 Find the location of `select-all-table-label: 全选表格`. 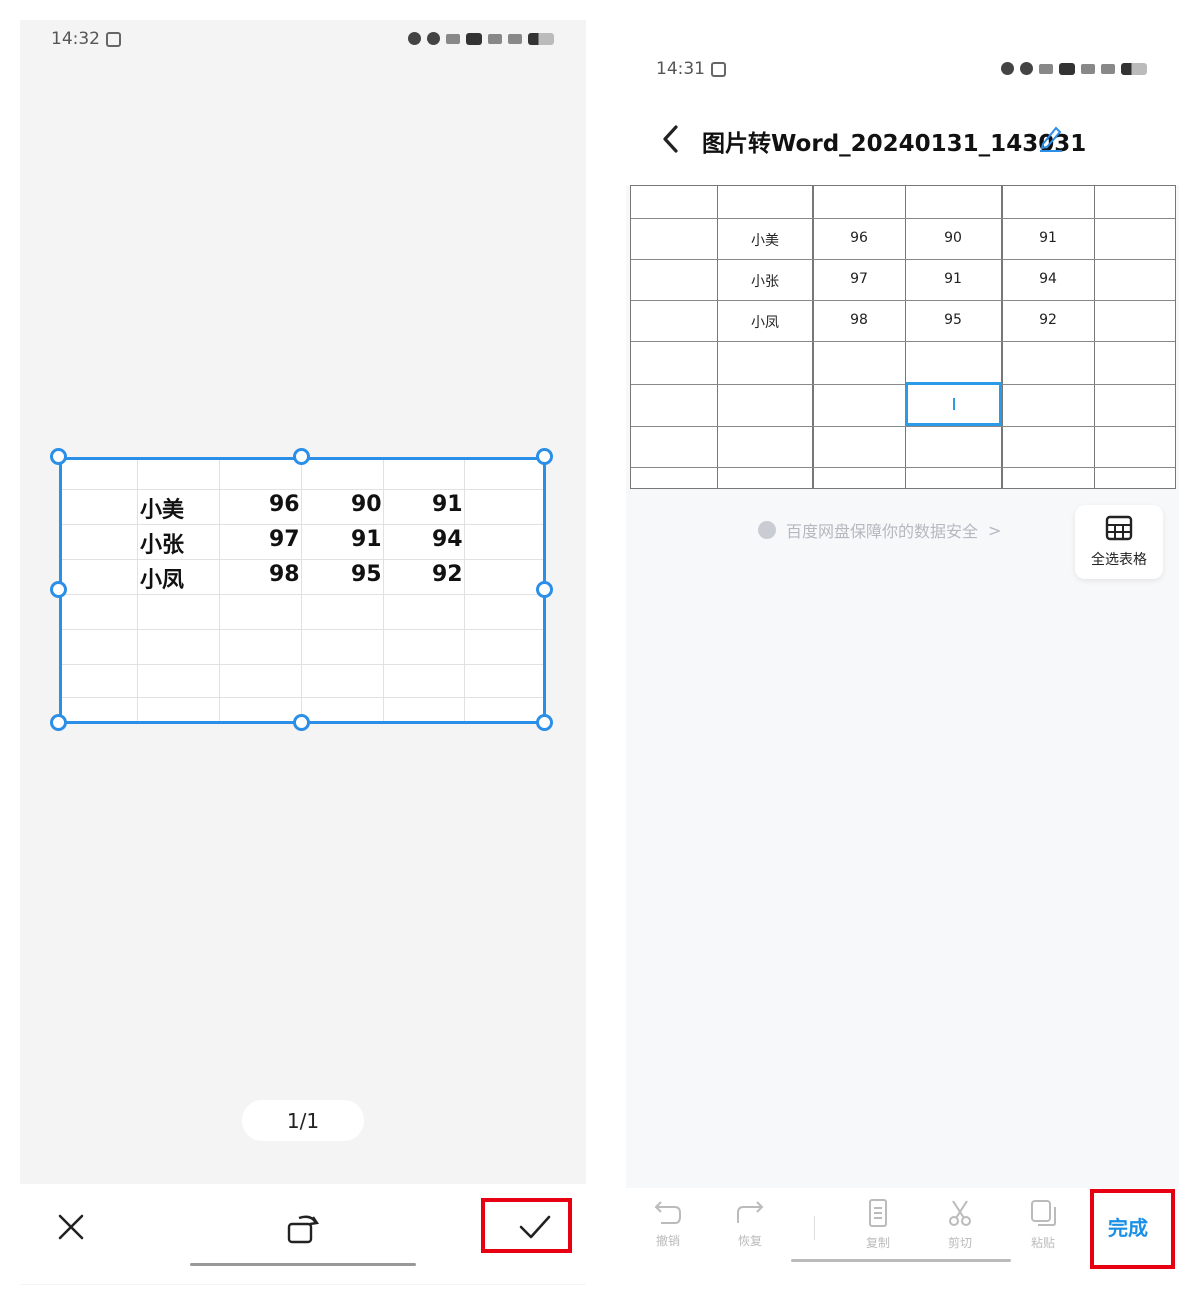

select-all-table-label: 全选表格 is located at coordinates (1119, 560).